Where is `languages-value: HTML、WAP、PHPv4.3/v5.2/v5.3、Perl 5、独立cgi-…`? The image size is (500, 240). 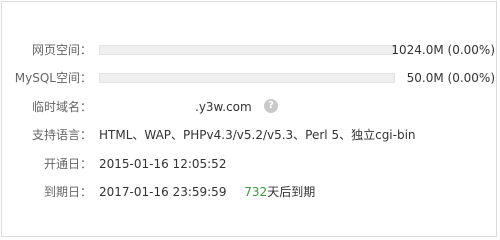 languages-value: HTML、WAP、PHPv4.3/v5.2/v5.3、Perl 5、独立cgi-… is located at coordinates (257, 135).